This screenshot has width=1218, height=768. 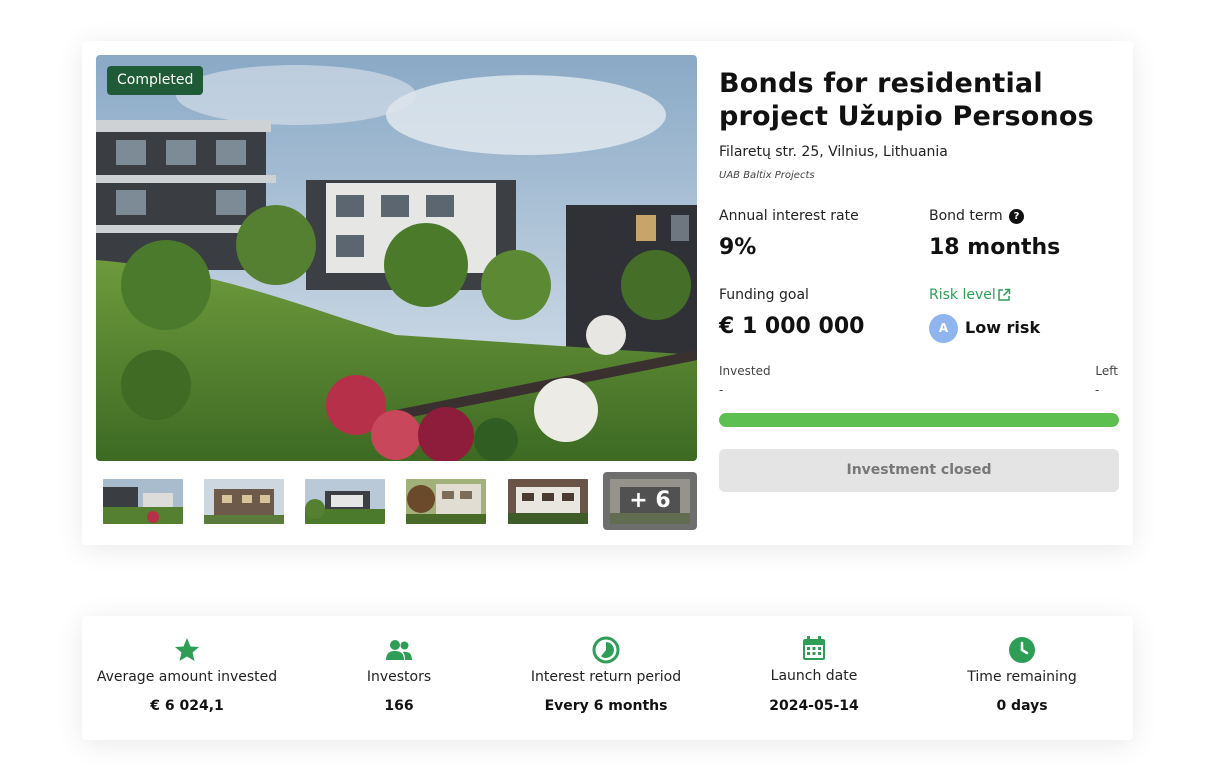 What do you see at coordinates (1022, 706) in the screenshot?
I see `stat-value: 0 days` at bounding box center [1022, 706].